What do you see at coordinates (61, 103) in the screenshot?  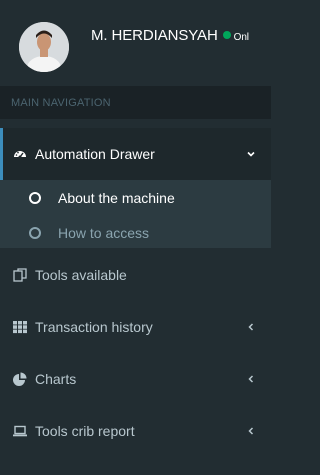 I see `main-navigation-label: MAIN NAVIGATION` at bounding box center [61, 103].